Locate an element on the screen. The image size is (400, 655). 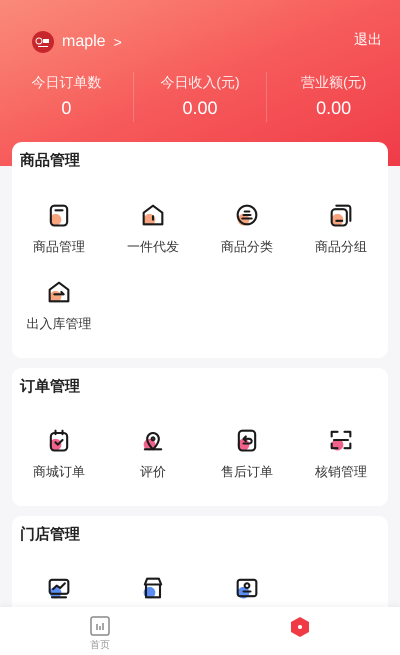
section-title: 商品管理 is located at coordinates (50, 161).